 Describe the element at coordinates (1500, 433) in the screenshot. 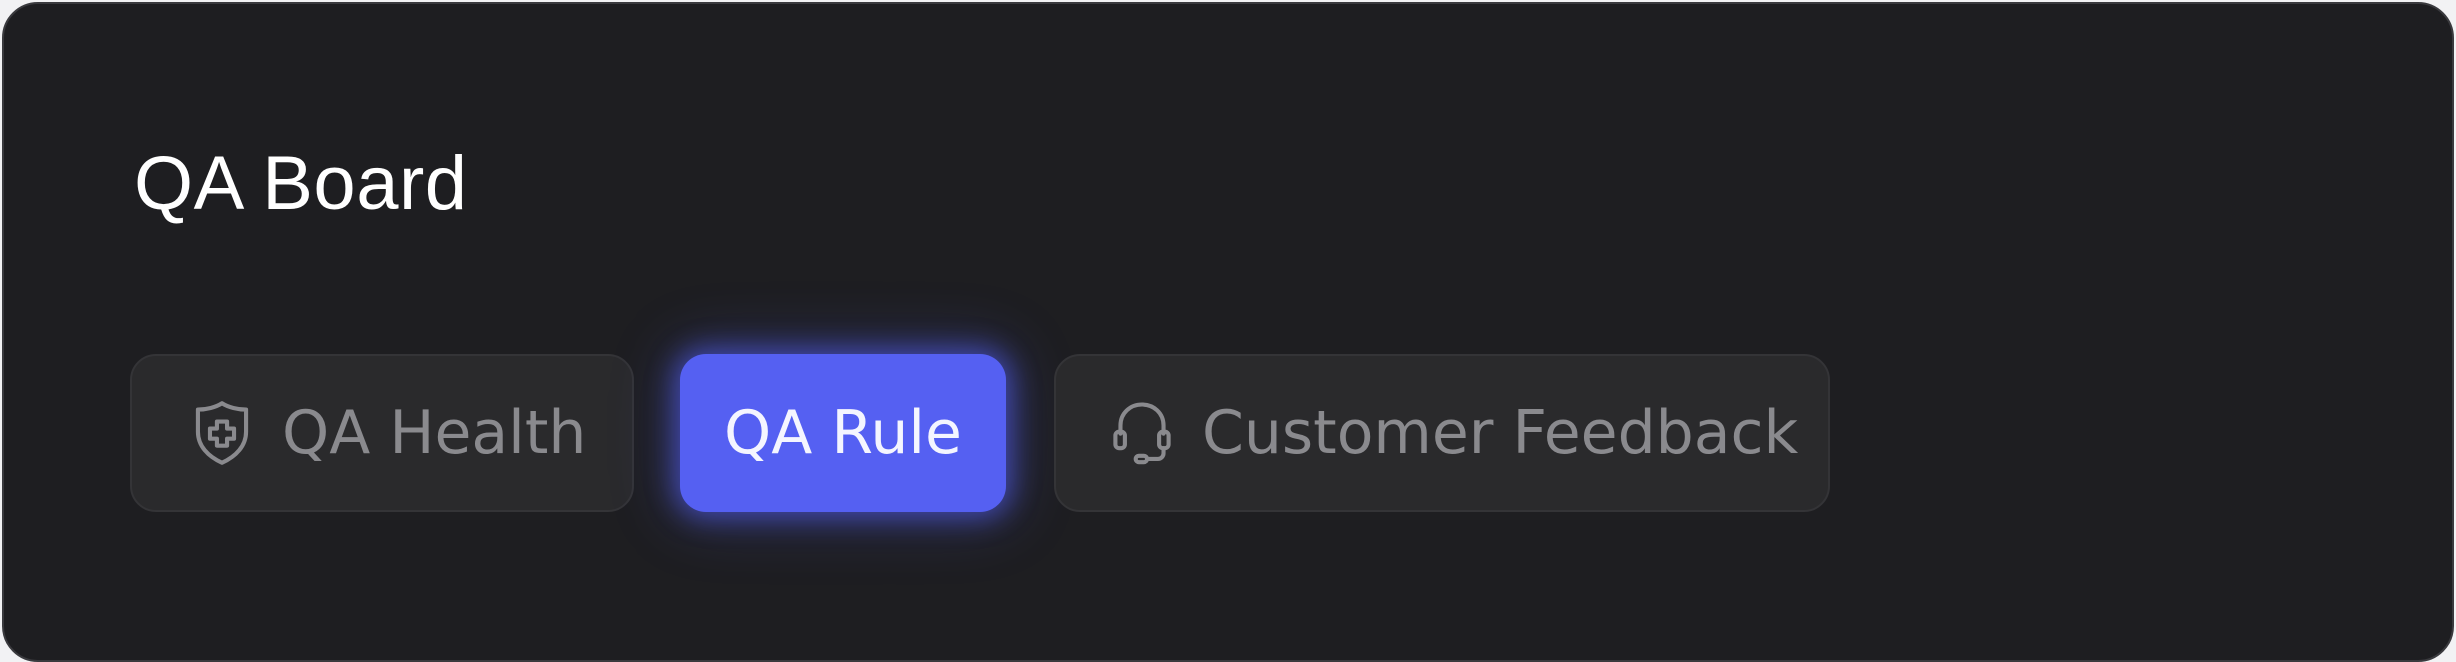

I see `tab-label: Customer Feedback` at that location.